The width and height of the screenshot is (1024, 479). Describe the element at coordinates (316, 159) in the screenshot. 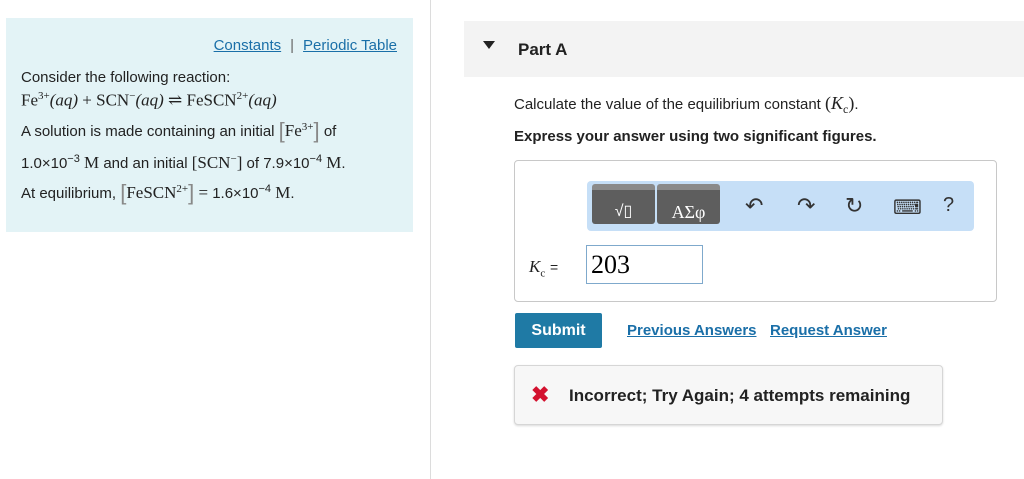

I see `scn-initial-exp: −4` at that location.